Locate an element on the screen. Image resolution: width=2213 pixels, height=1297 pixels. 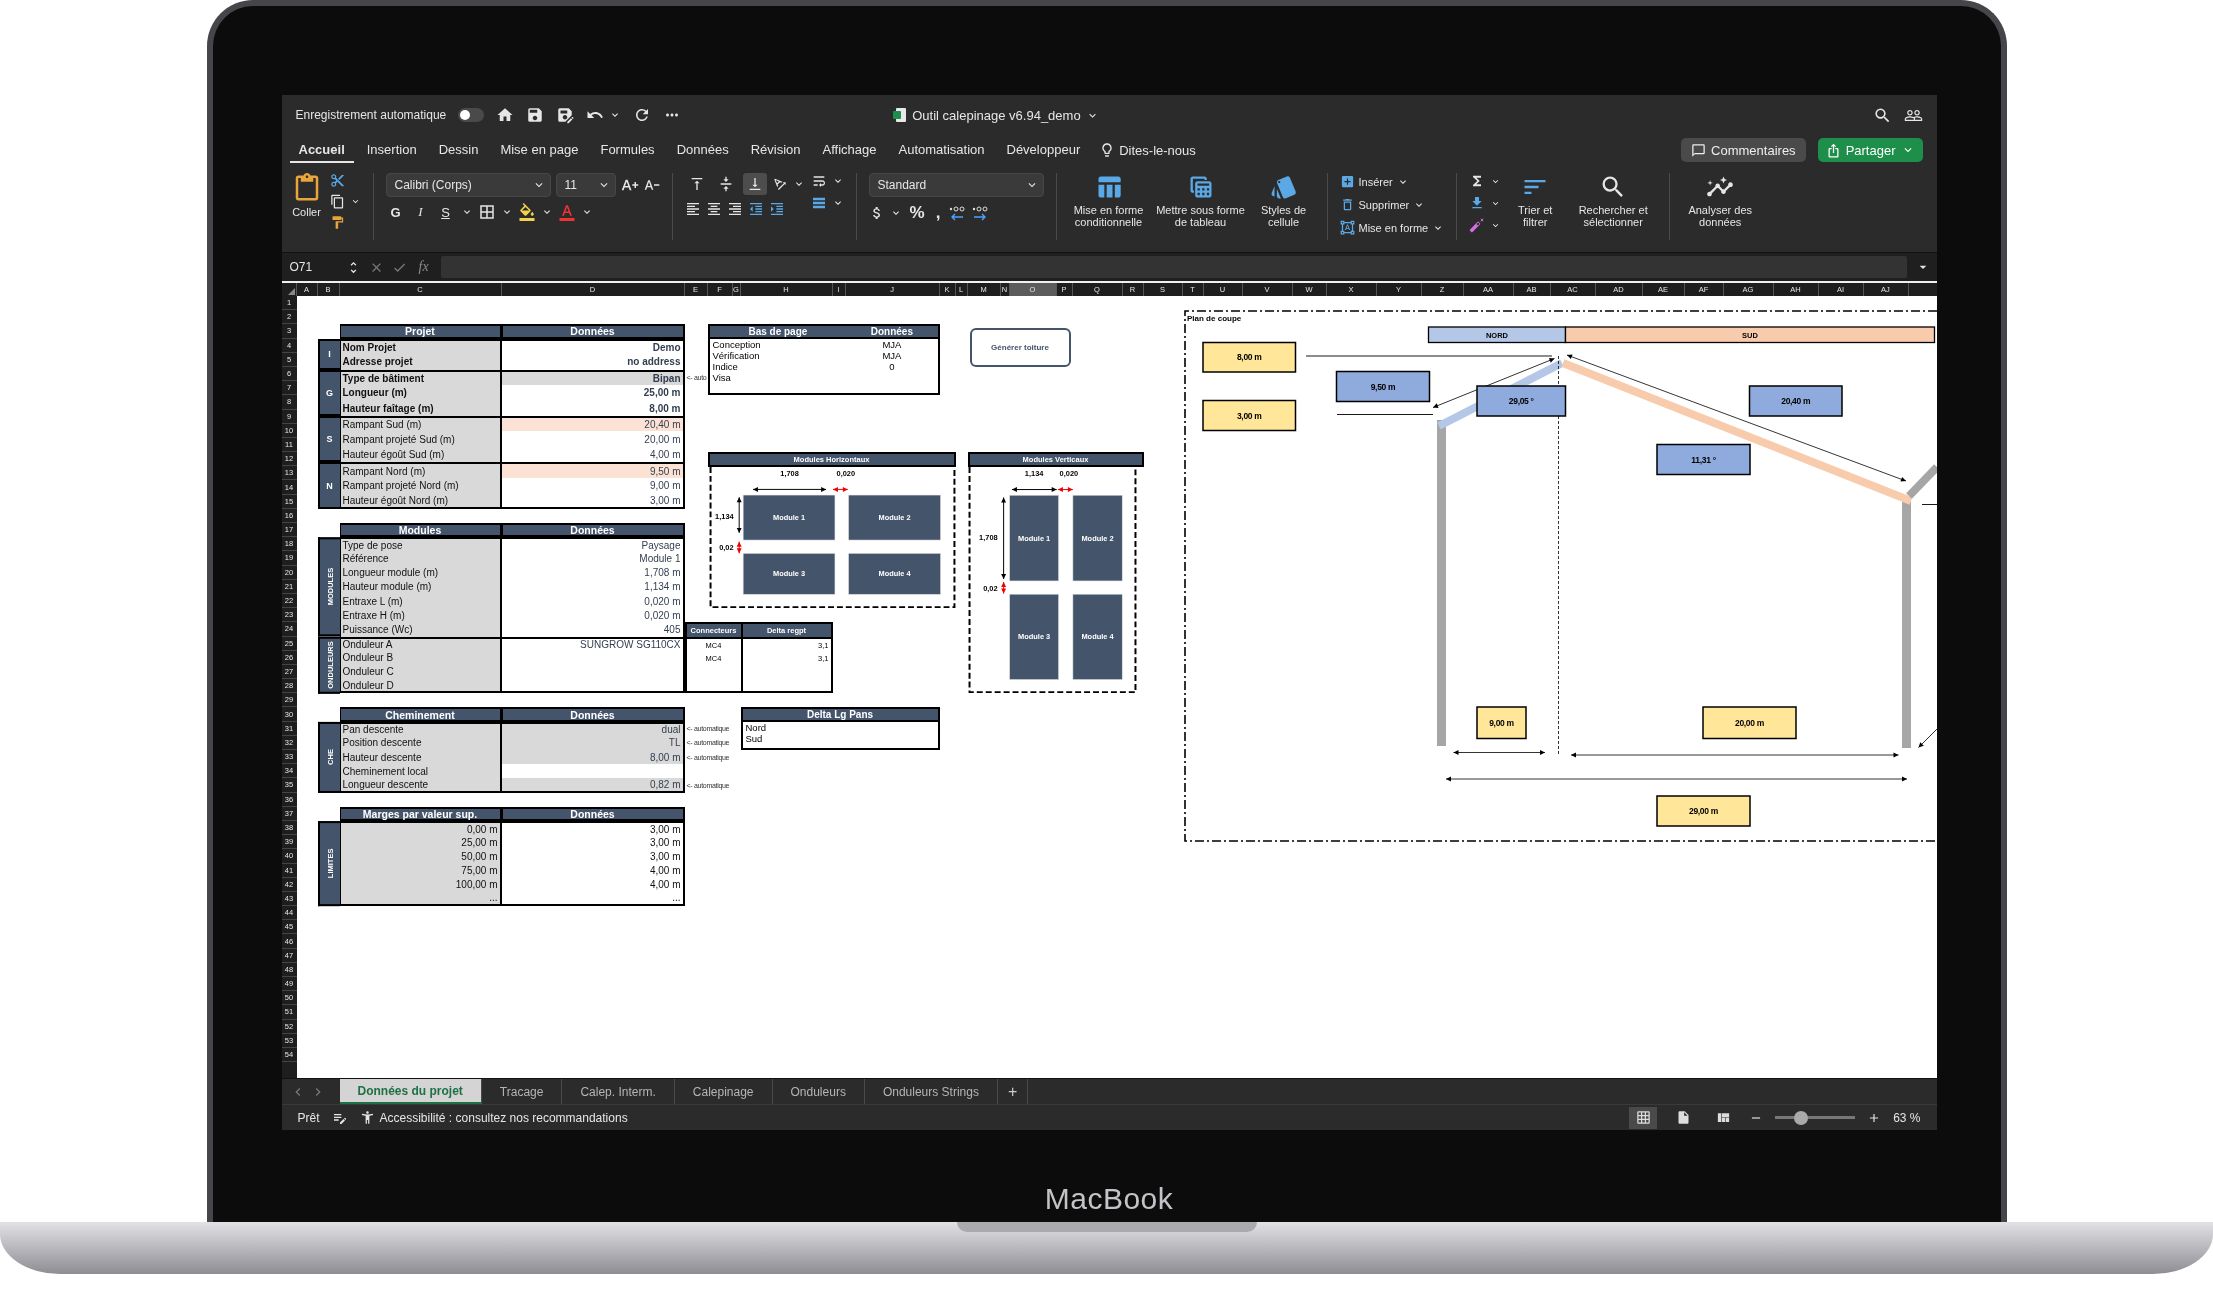
row-label: Type de pose is located at coordinates (420, 544).